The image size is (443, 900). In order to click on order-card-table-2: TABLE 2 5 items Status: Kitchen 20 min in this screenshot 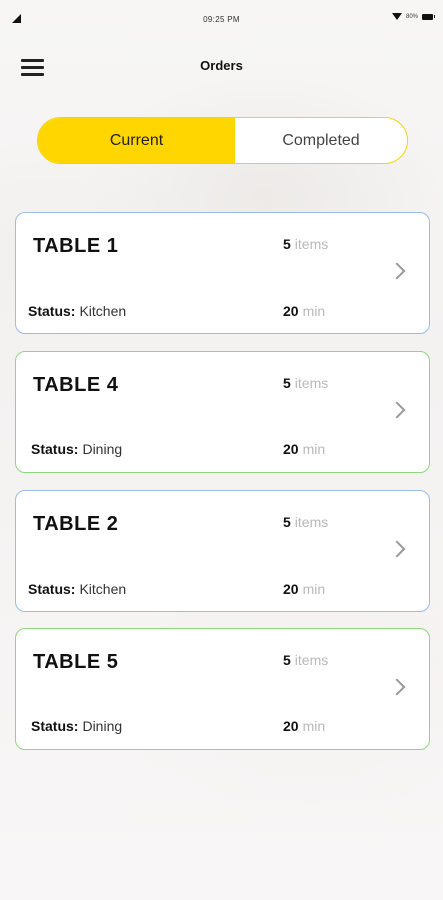, I will do `click(222, 551)`.